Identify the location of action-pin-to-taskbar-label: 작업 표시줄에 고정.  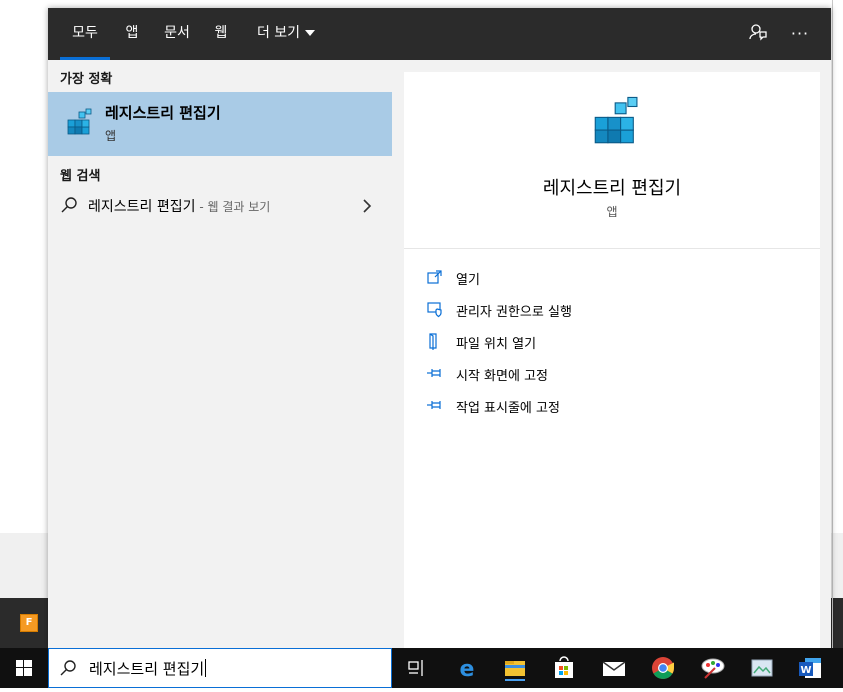
(508, 408).